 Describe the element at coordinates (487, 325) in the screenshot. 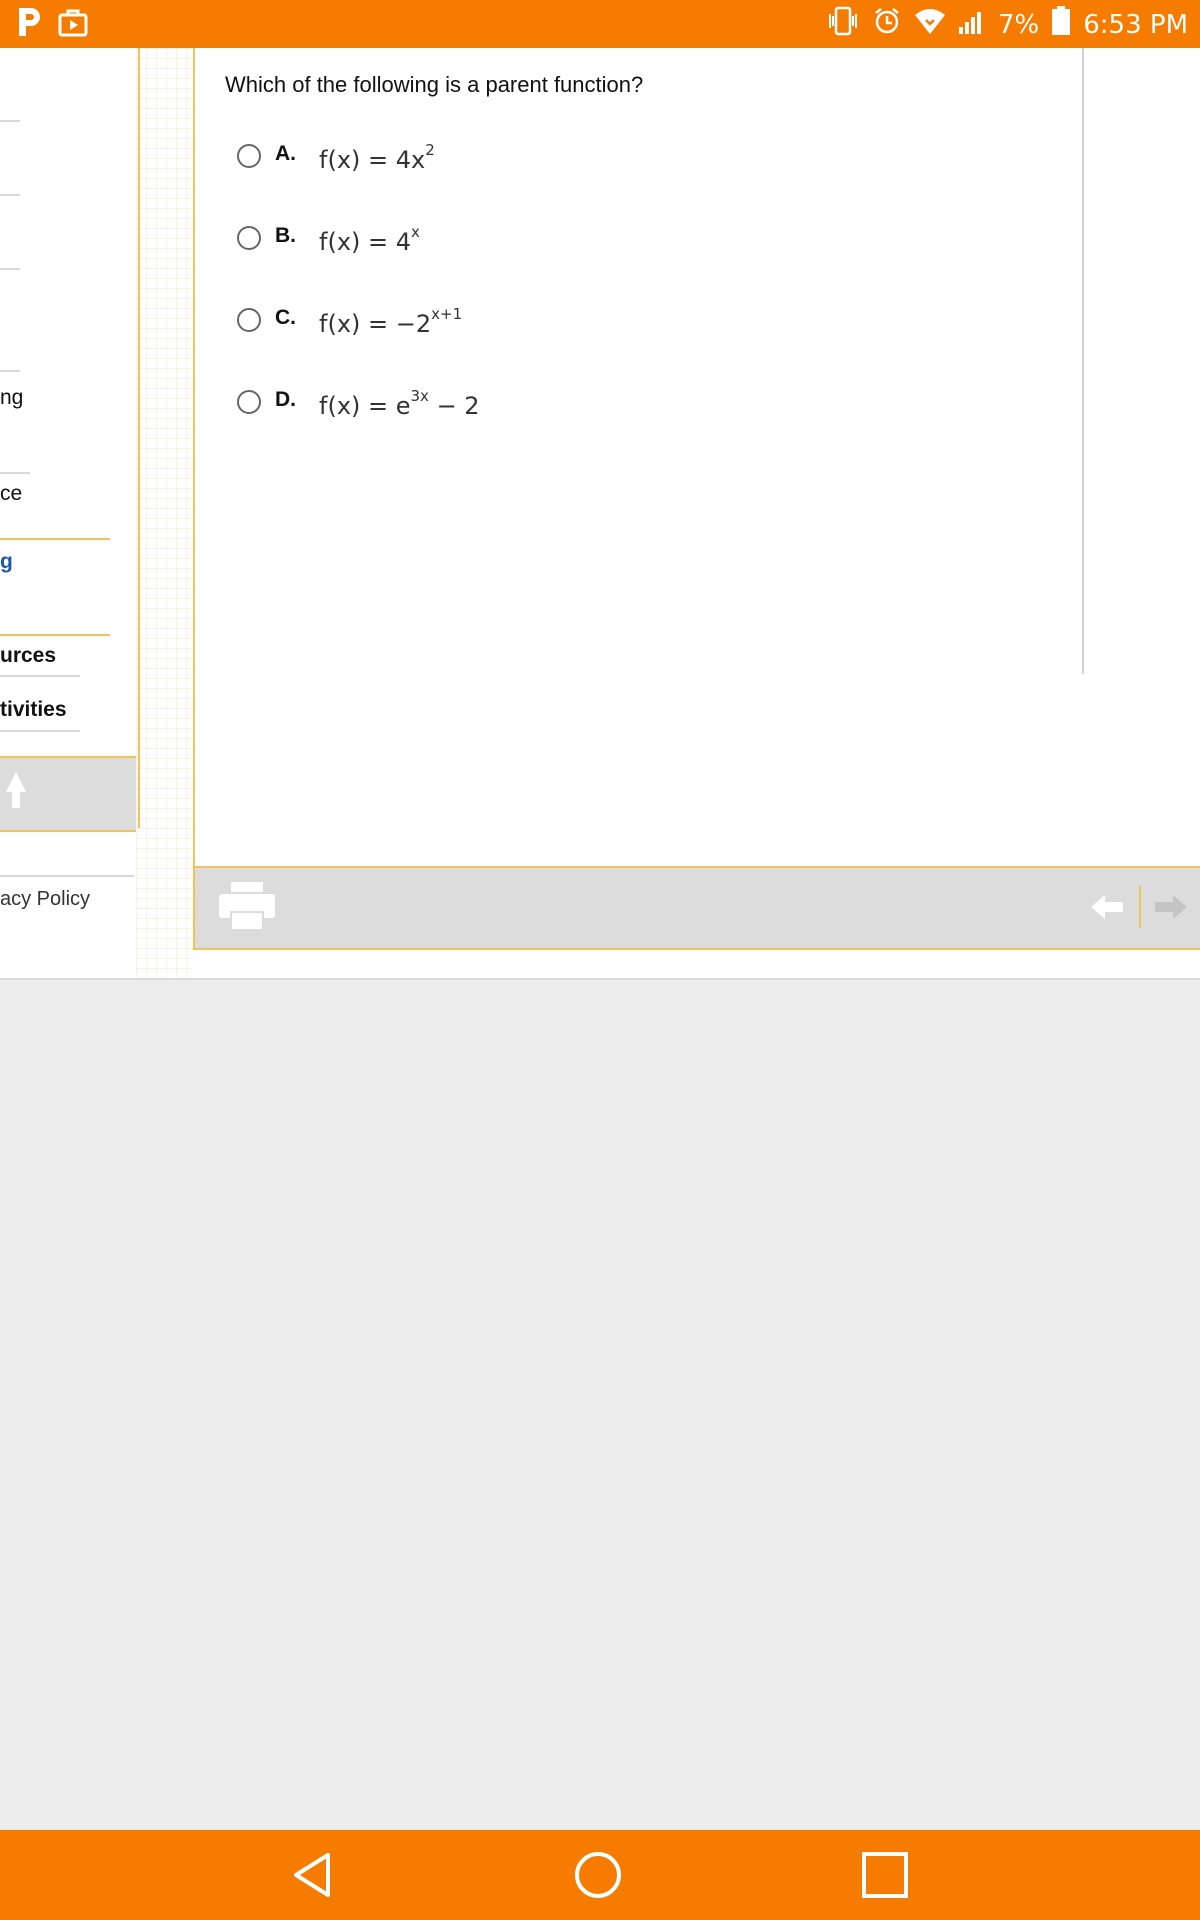

I see `answer-option-c: C. f(x) = −2x+1` at that location.